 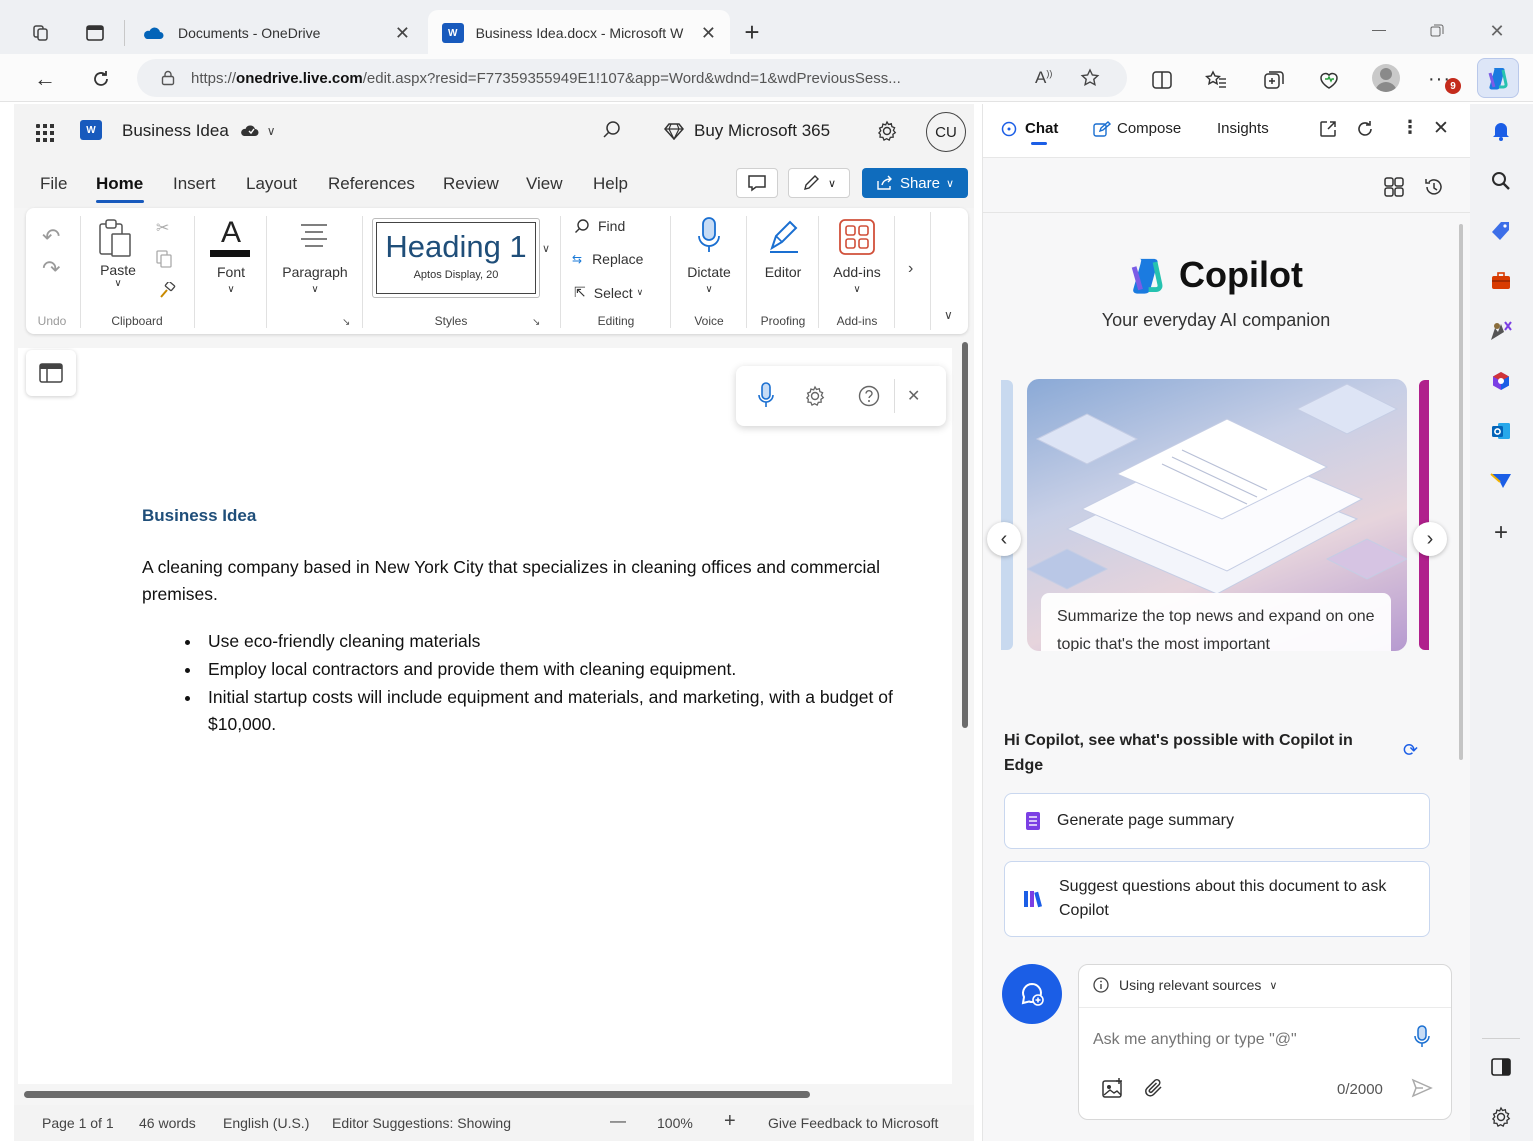 I want to click on navigation-pane-button, so click(x=51, y=373).